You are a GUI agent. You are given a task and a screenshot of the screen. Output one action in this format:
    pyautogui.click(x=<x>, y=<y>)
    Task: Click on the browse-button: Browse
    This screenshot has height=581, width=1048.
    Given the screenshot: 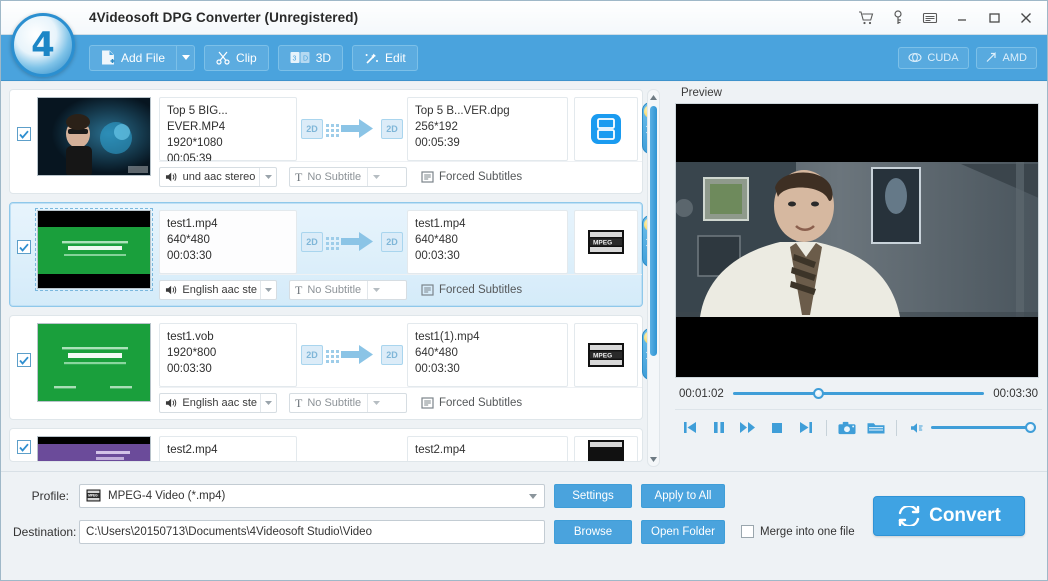 What is the action you would take?
    pyautogui.click(x=593, y=531)
    